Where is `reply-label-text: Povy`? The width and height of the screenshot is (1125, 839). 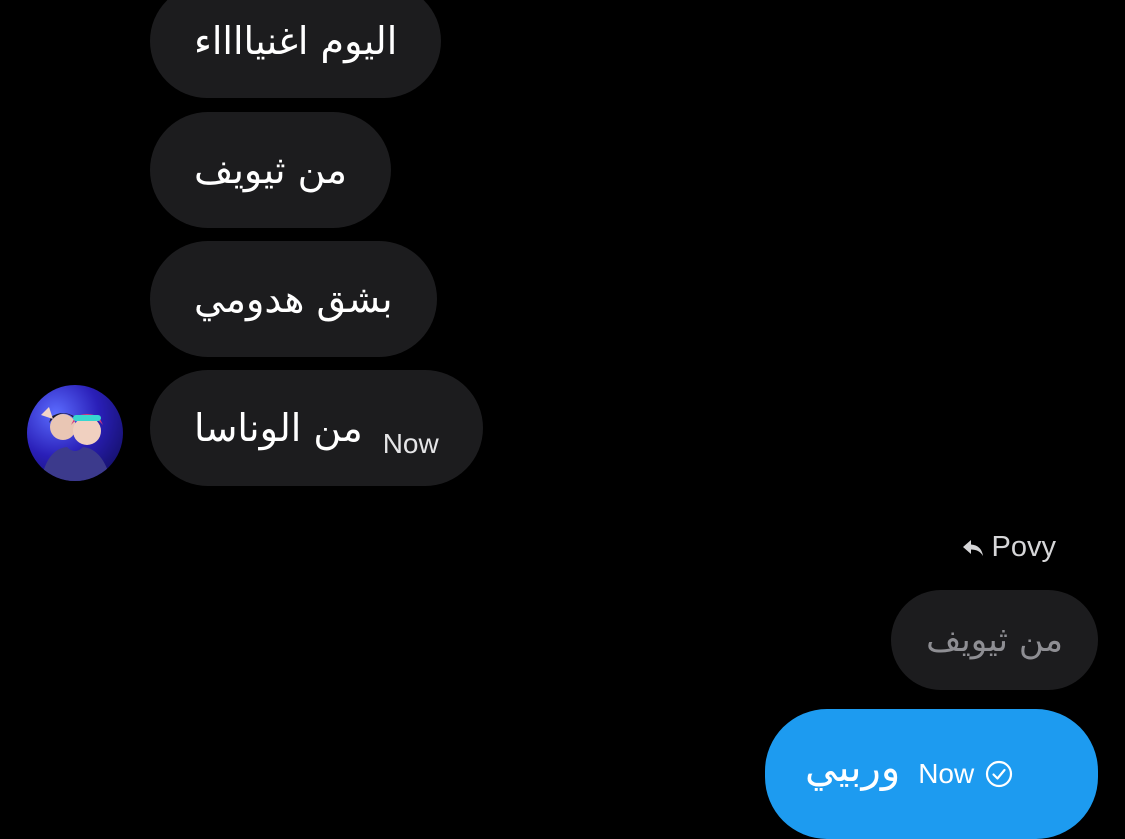
reply-label-text: Povy is located at coordinates (1023, 547).